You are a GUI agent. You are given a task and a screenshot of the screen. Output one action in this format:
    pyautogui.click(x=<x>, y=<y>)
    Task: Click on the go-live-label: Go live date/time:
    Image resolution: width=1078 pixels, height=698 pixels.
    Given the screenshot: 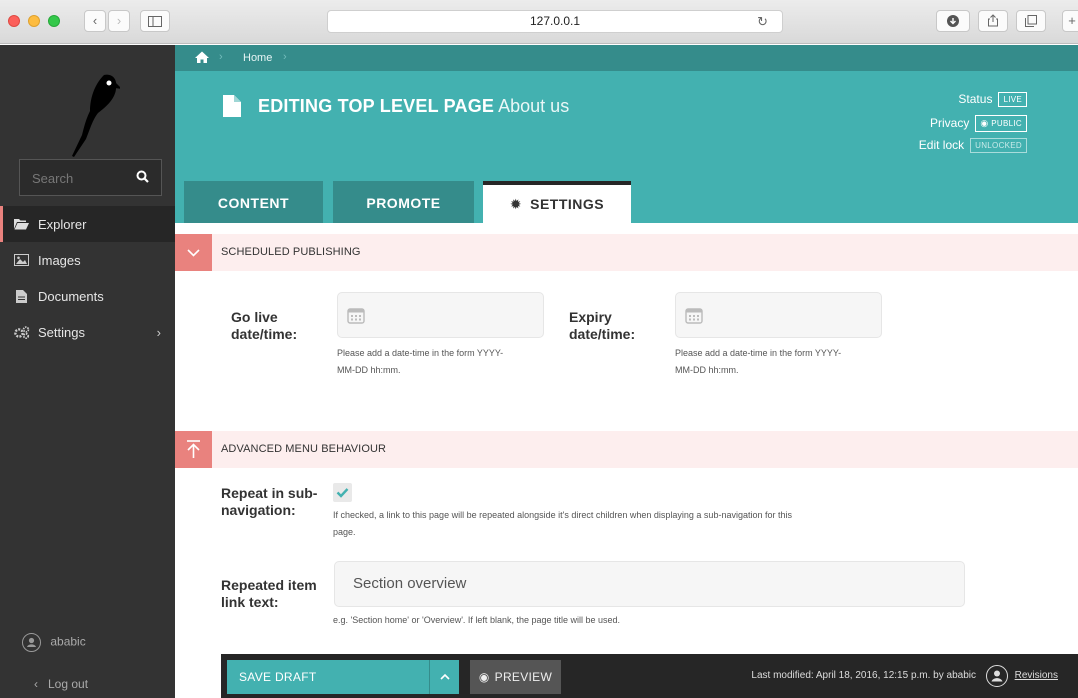 What is the action you would take?
    pyautogui.click(x=264, y=326)
    